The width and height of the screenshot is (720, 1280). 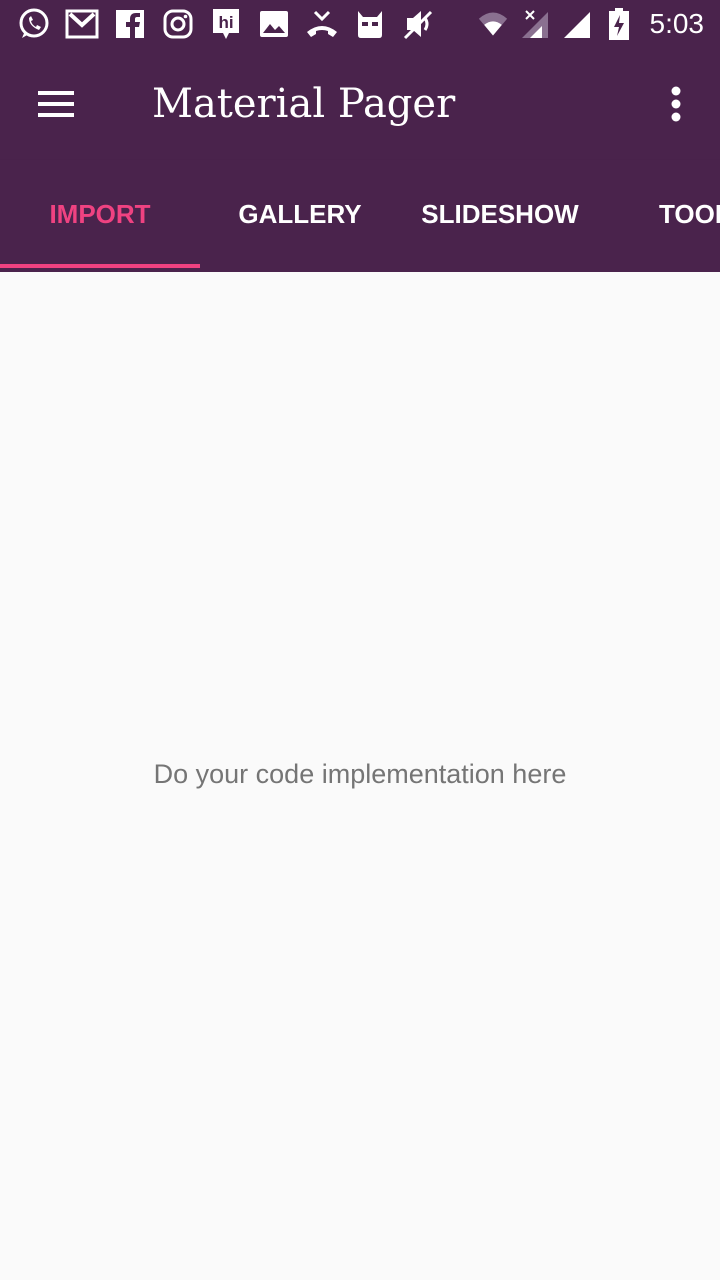 I want to click on instagram-icon, so click(x=178, y=24).